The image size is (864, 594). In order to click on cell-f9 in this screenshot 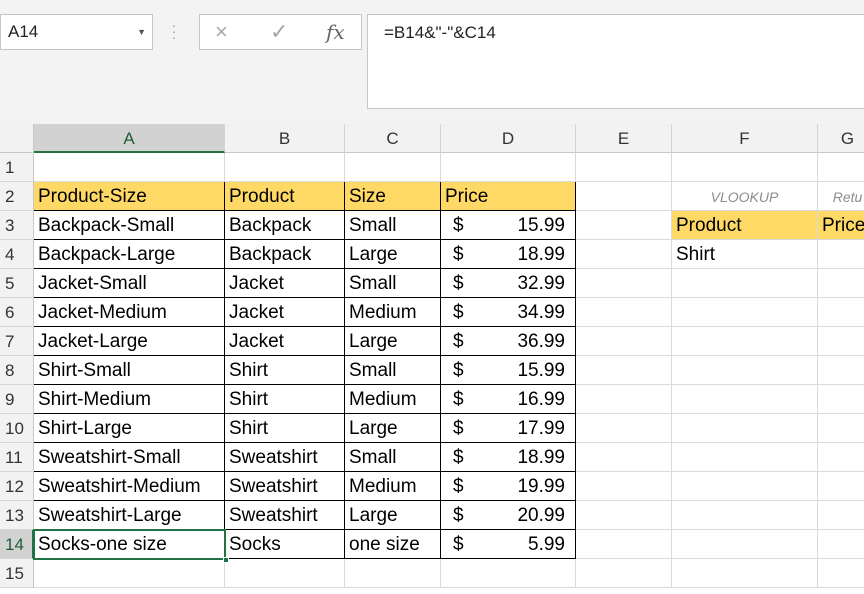, I will do `click(745, 399)`.